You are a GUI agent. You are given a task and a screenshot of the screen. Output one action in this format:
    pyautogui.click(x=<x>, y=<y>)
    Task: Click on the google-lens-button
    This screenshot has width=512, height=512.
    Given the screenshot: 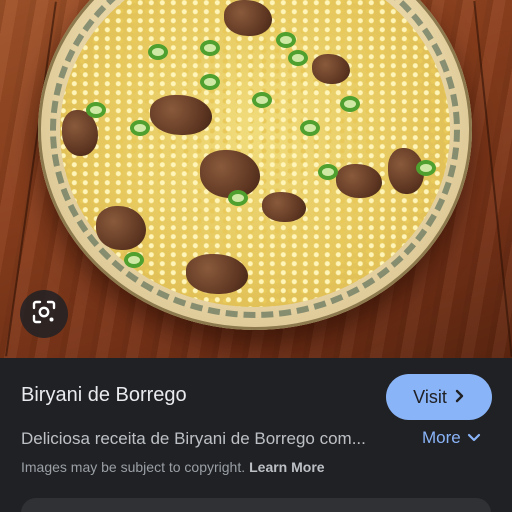 What is the action you would take?
    pyautogui.click(x=44, y=314)
    